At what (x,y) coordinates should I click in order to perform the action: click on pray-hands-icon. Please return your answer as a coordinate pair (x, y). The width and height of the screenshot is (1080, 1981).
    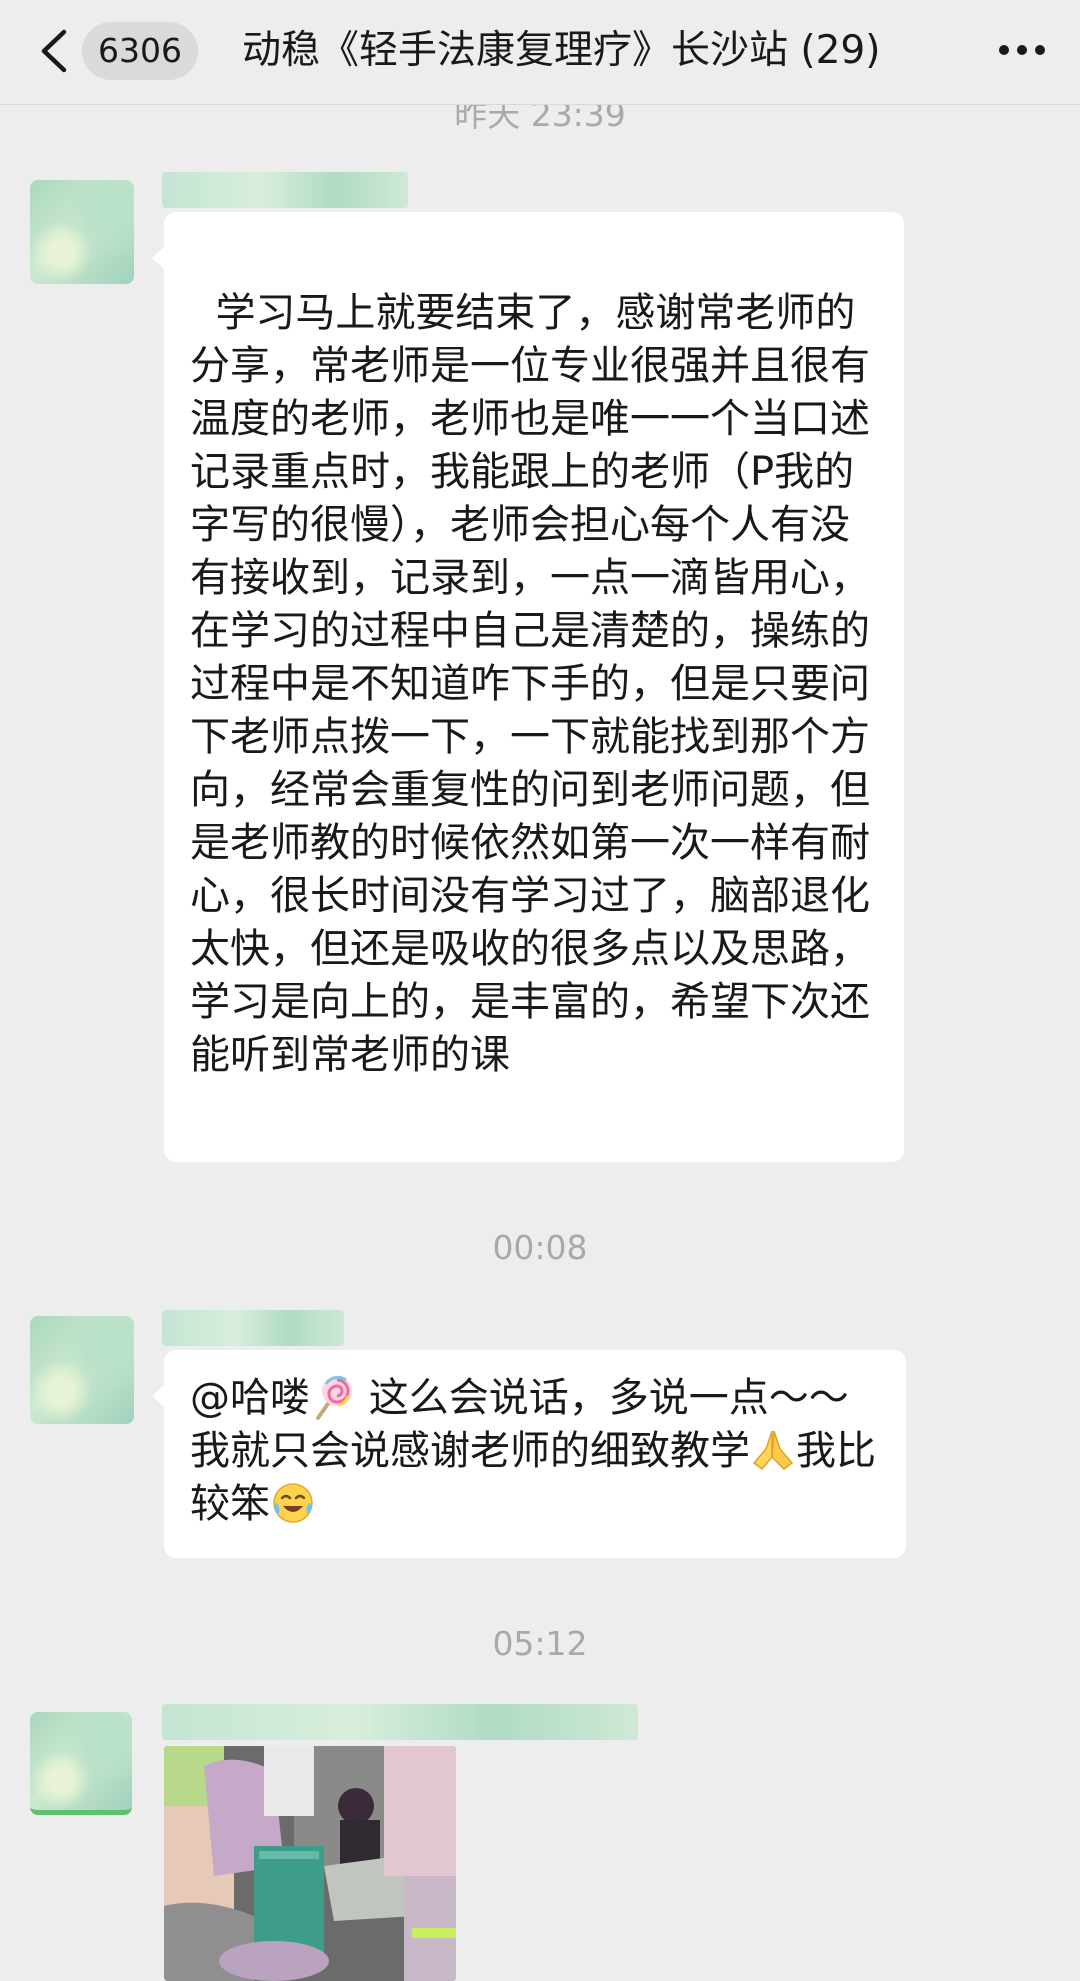
    Looking at the image, I should click on (773, 1450).